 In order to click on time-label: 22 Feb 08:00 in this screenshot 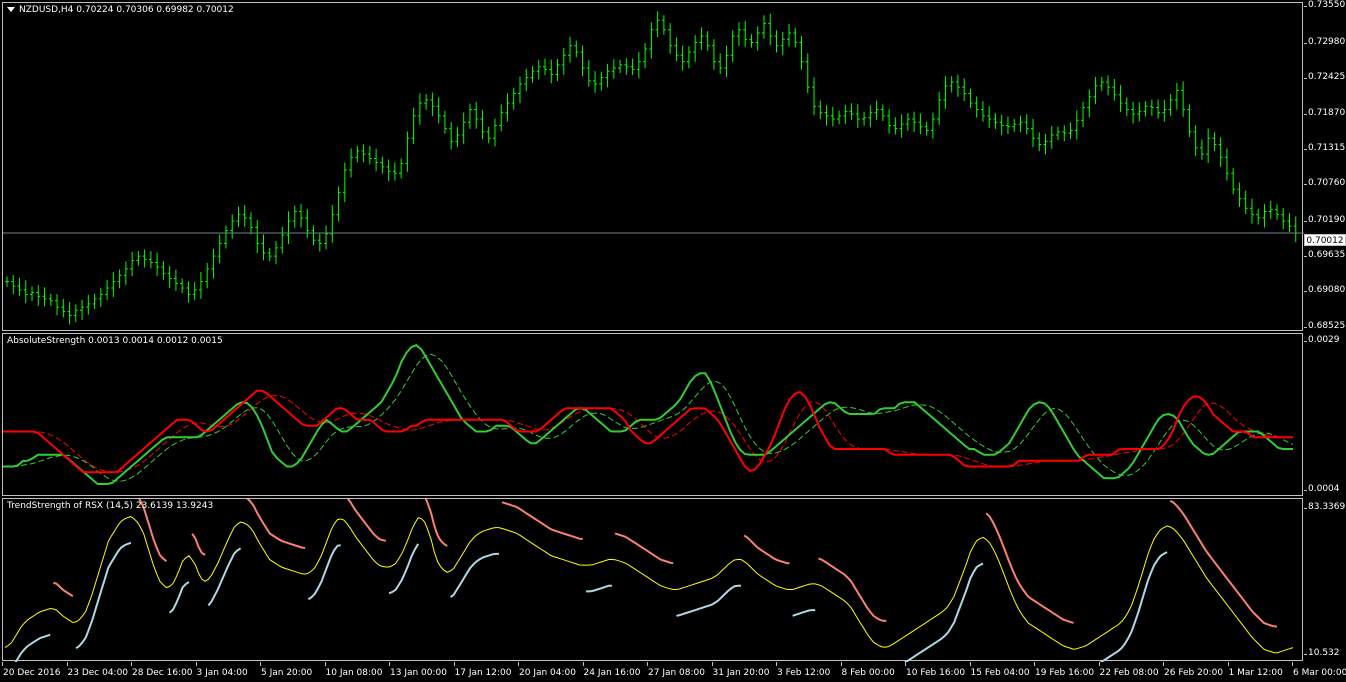, I will do `click(1129, 673)`.